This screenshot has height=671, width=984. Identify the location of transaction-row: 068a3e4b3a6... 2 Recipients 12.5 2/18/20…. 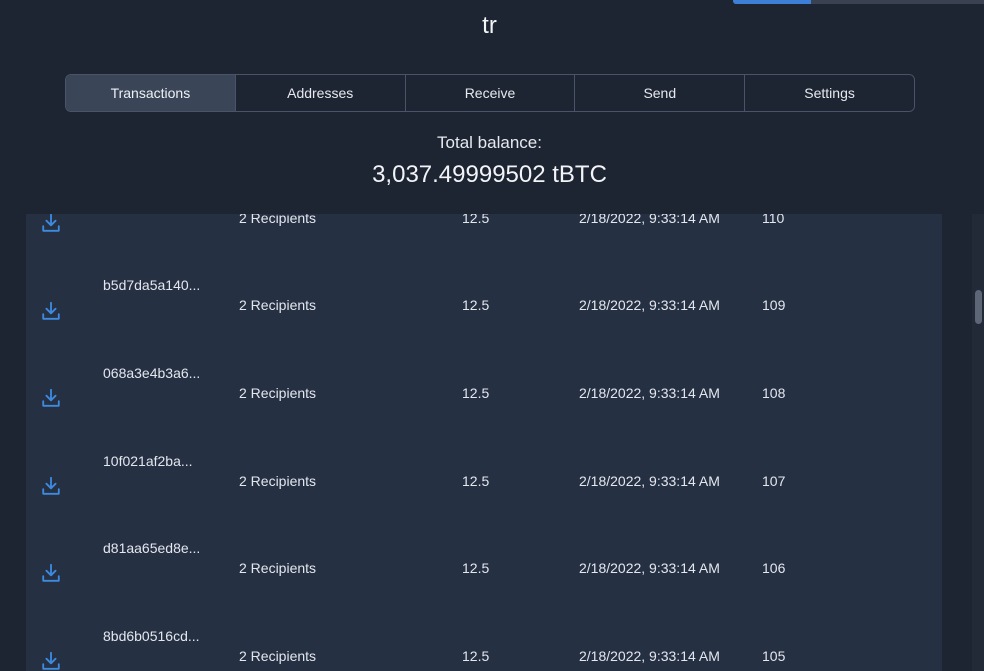
(484, 356).